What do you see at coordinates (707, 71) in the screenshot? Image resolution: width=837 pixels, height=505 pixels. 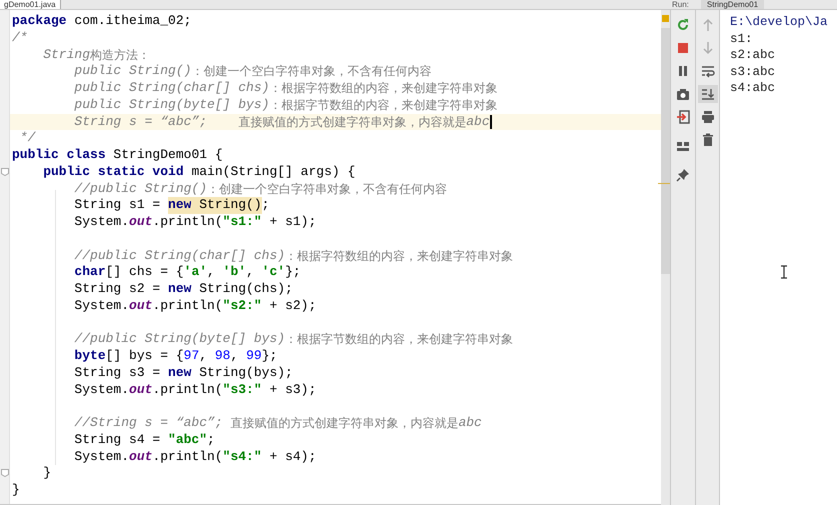 I see `soft-wrap-icon` at bounding box center [707, 71].